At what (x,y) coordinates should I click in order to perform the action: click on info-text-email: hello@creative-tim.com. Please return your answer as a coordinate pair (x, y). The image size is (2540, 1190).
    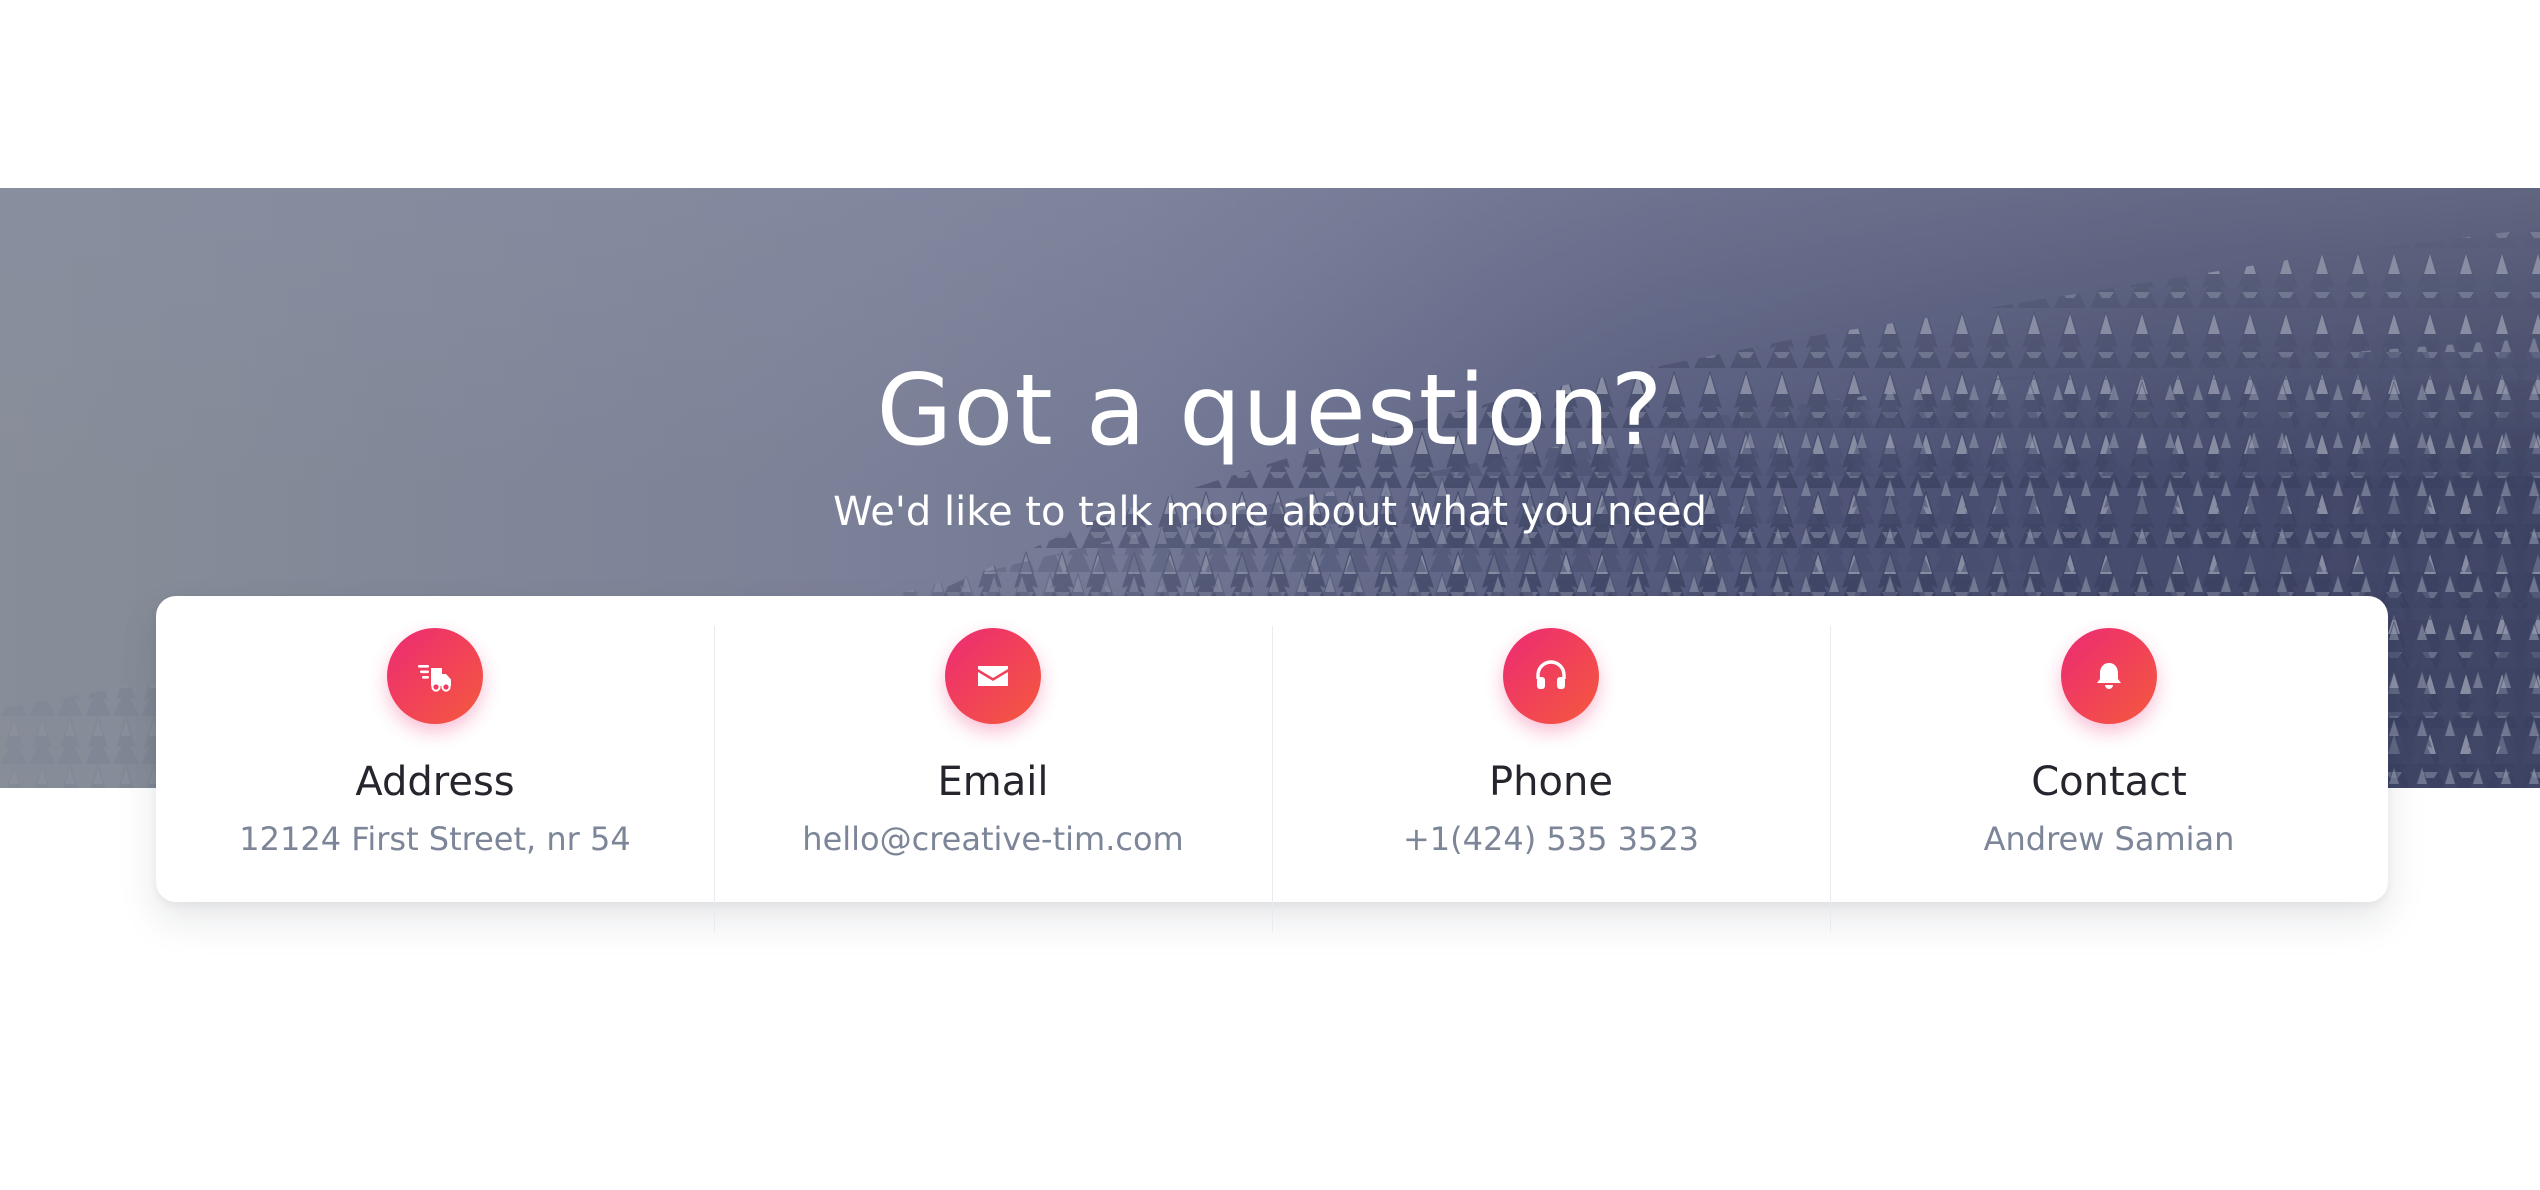
    Looking at the image, I should click on (993, 839).